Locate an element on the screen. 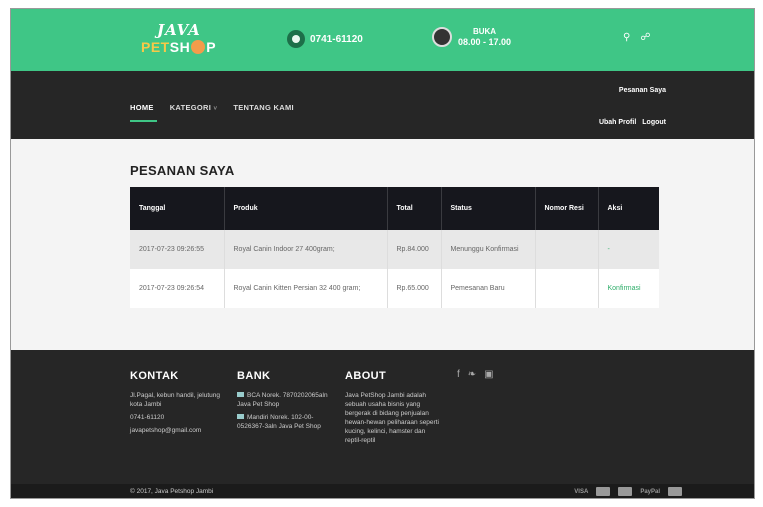 Image resolution: width=763 pixels, height=507 pixels. bank-bca: BCA Norek. 7870202065aln Java Pet Shop is located at coordinates (287, 400).